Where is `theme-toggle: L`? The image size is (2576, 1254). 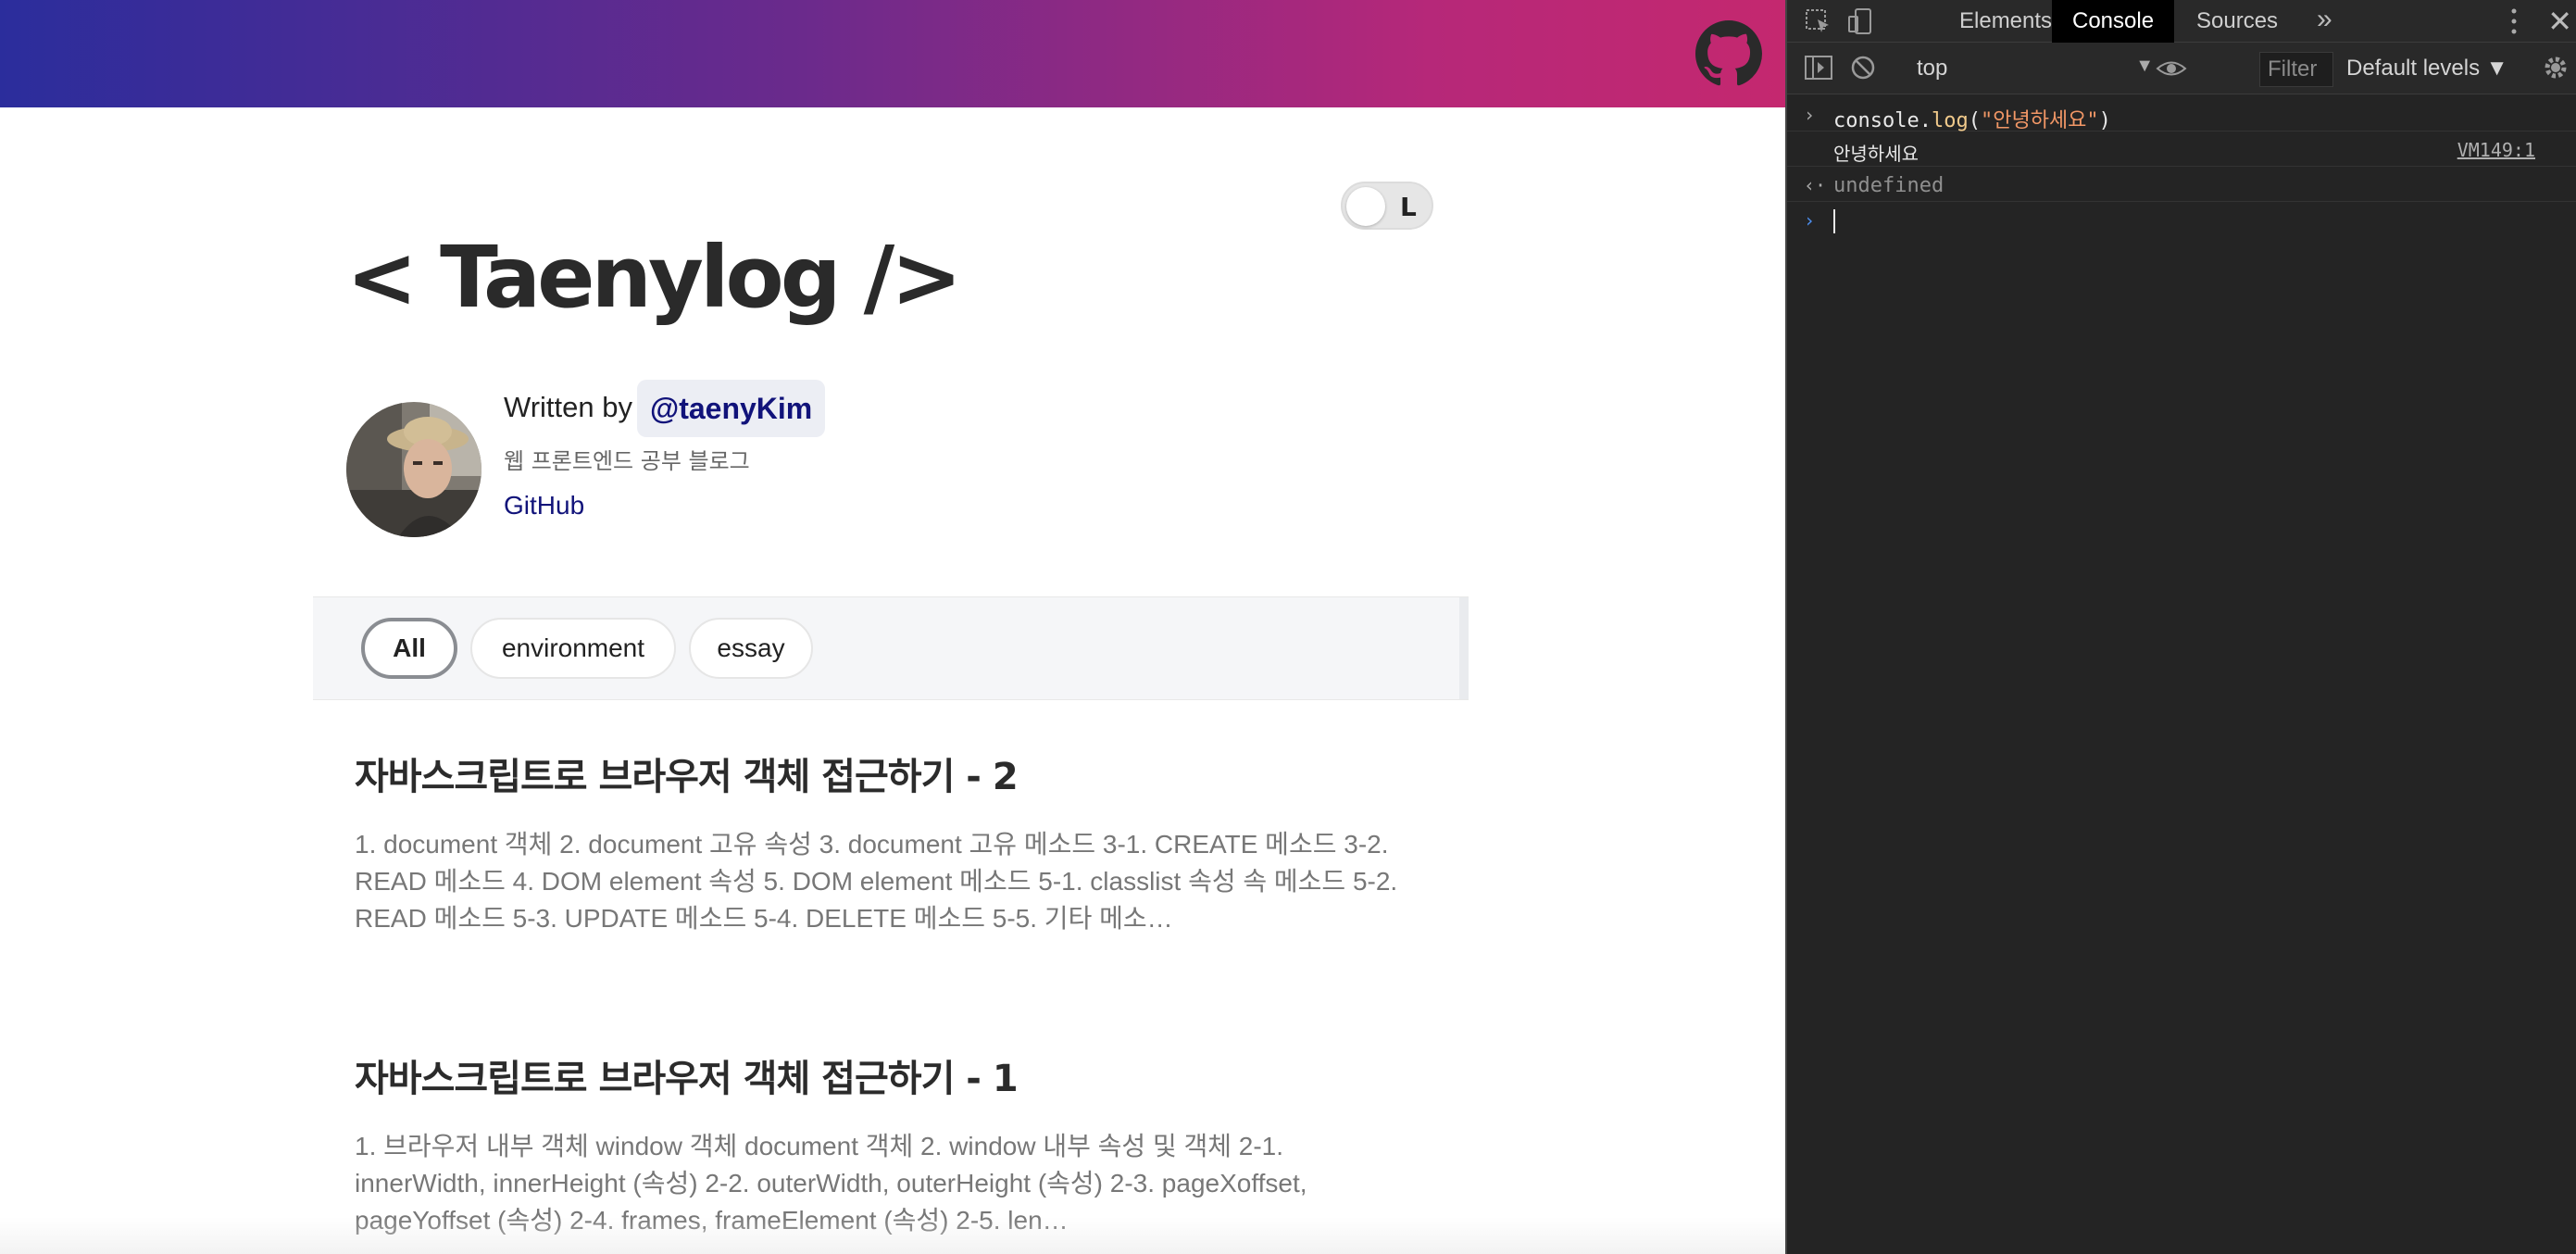 theme-toggle: L is located at coordinates (1387, 206).